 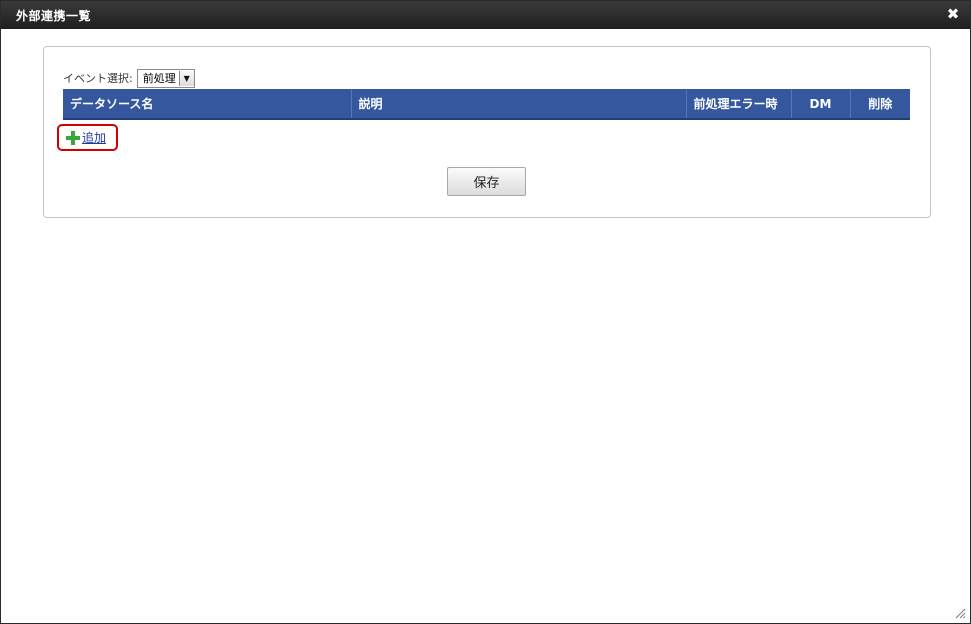 I want to click on event-select-value: 前処理, so click(x=159, y=78).